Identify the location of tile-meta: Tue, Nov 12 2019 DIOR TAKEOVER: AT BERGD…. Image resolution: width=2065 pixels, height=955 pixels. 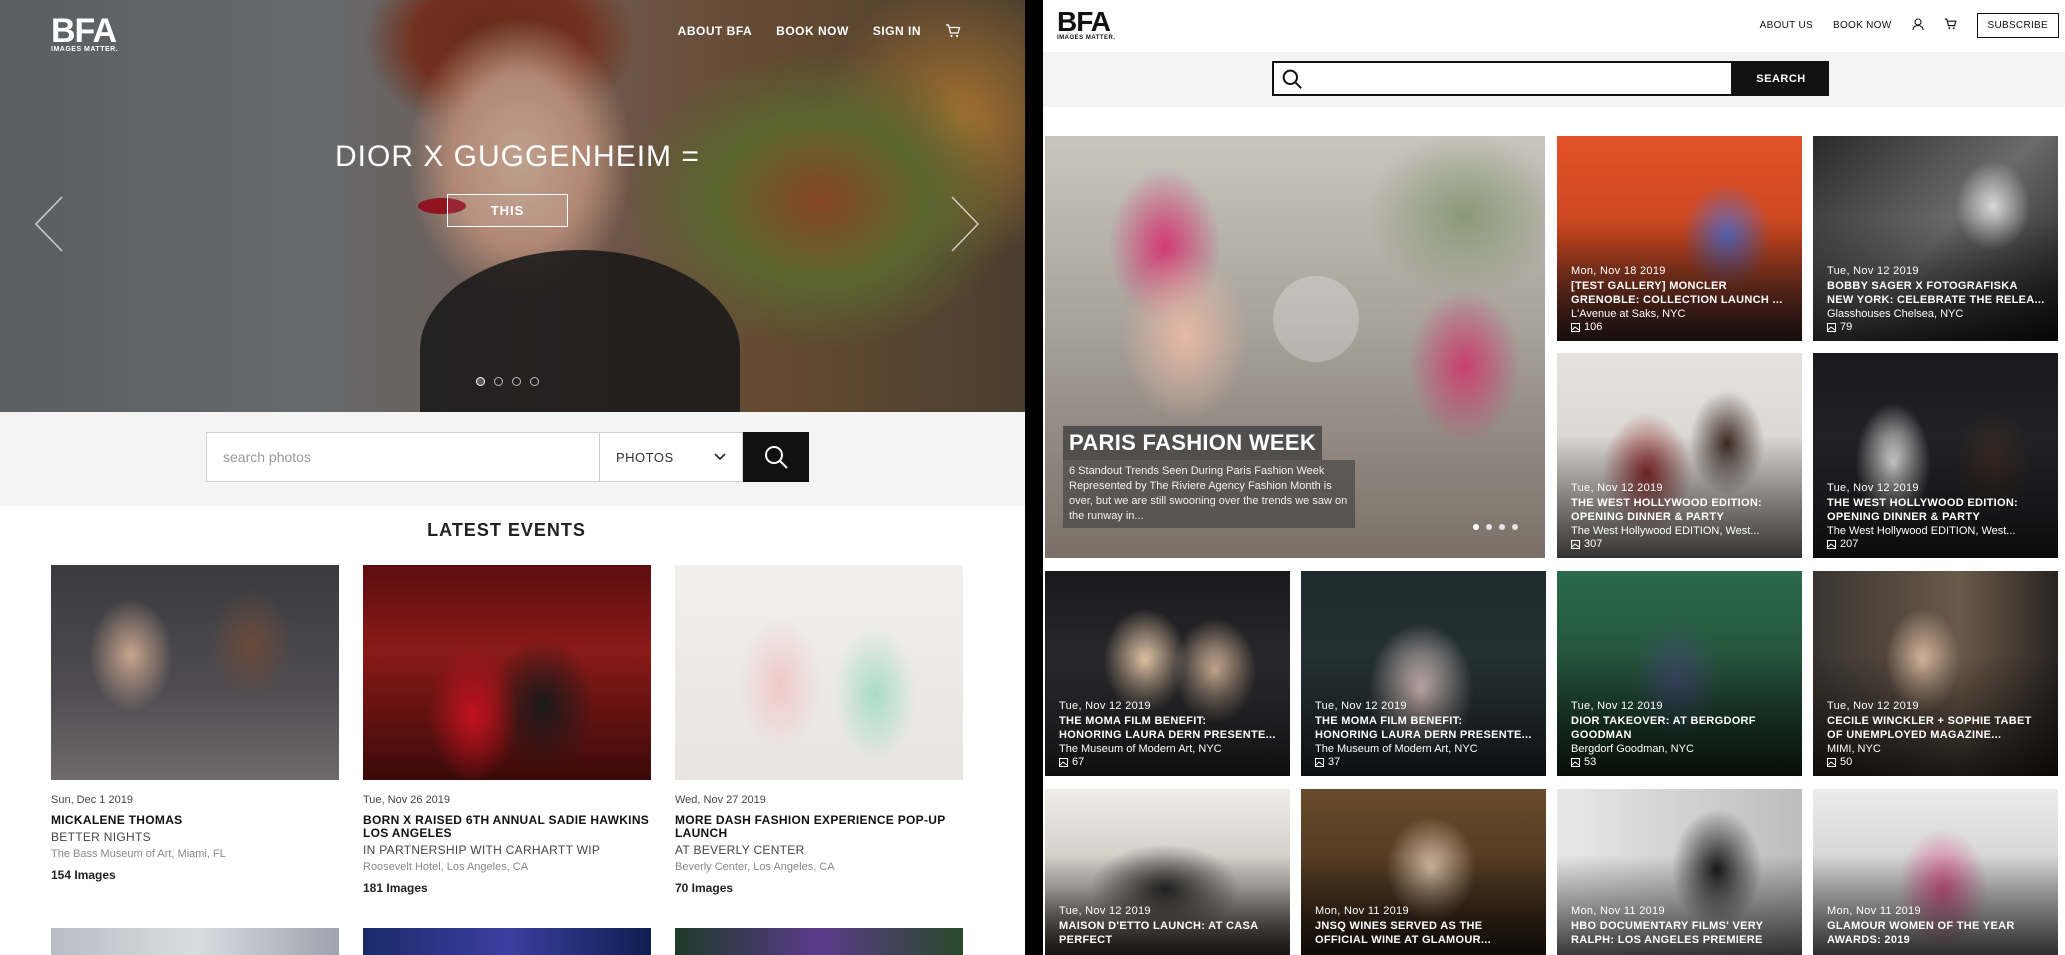
(1681, 734).